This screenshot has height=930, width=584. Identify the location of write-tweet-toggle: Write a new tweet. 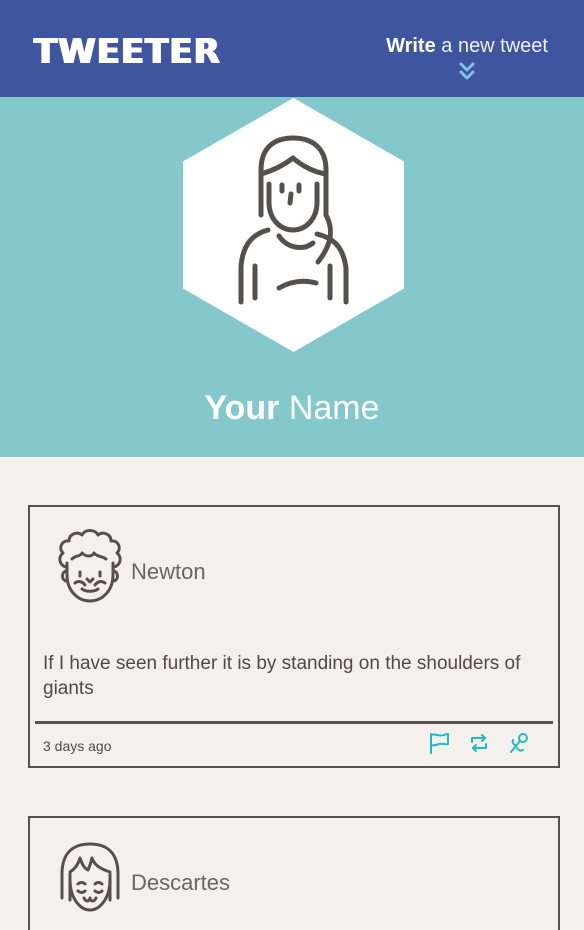
(467, 58).